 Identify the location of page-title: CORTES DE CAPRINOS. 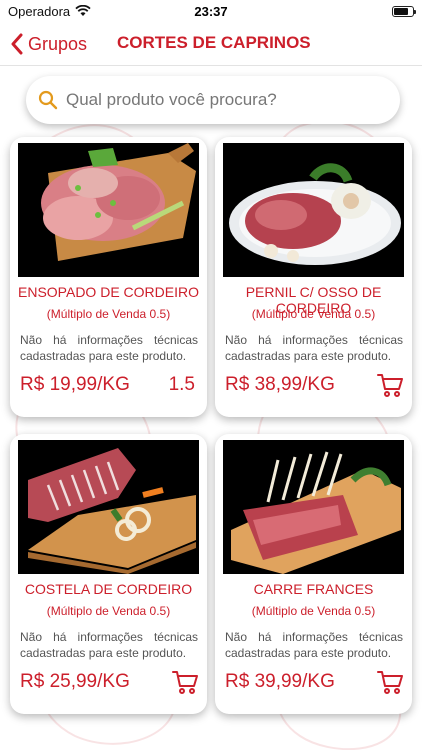
(214, 42).